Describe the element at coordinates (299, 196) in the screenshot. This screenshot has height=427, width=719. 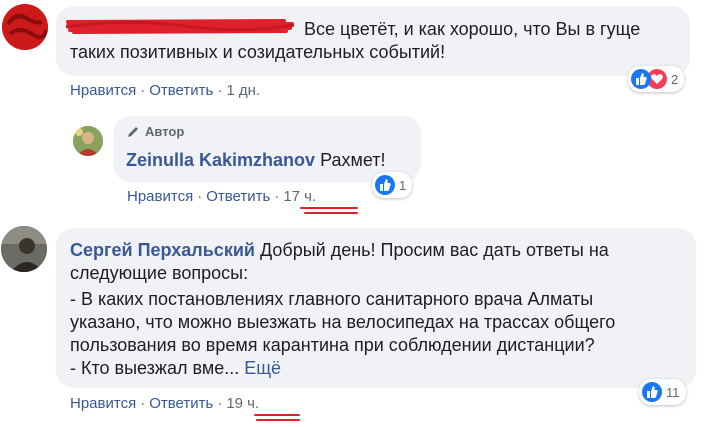
I see `timestamp: 17 ч.` at that location.